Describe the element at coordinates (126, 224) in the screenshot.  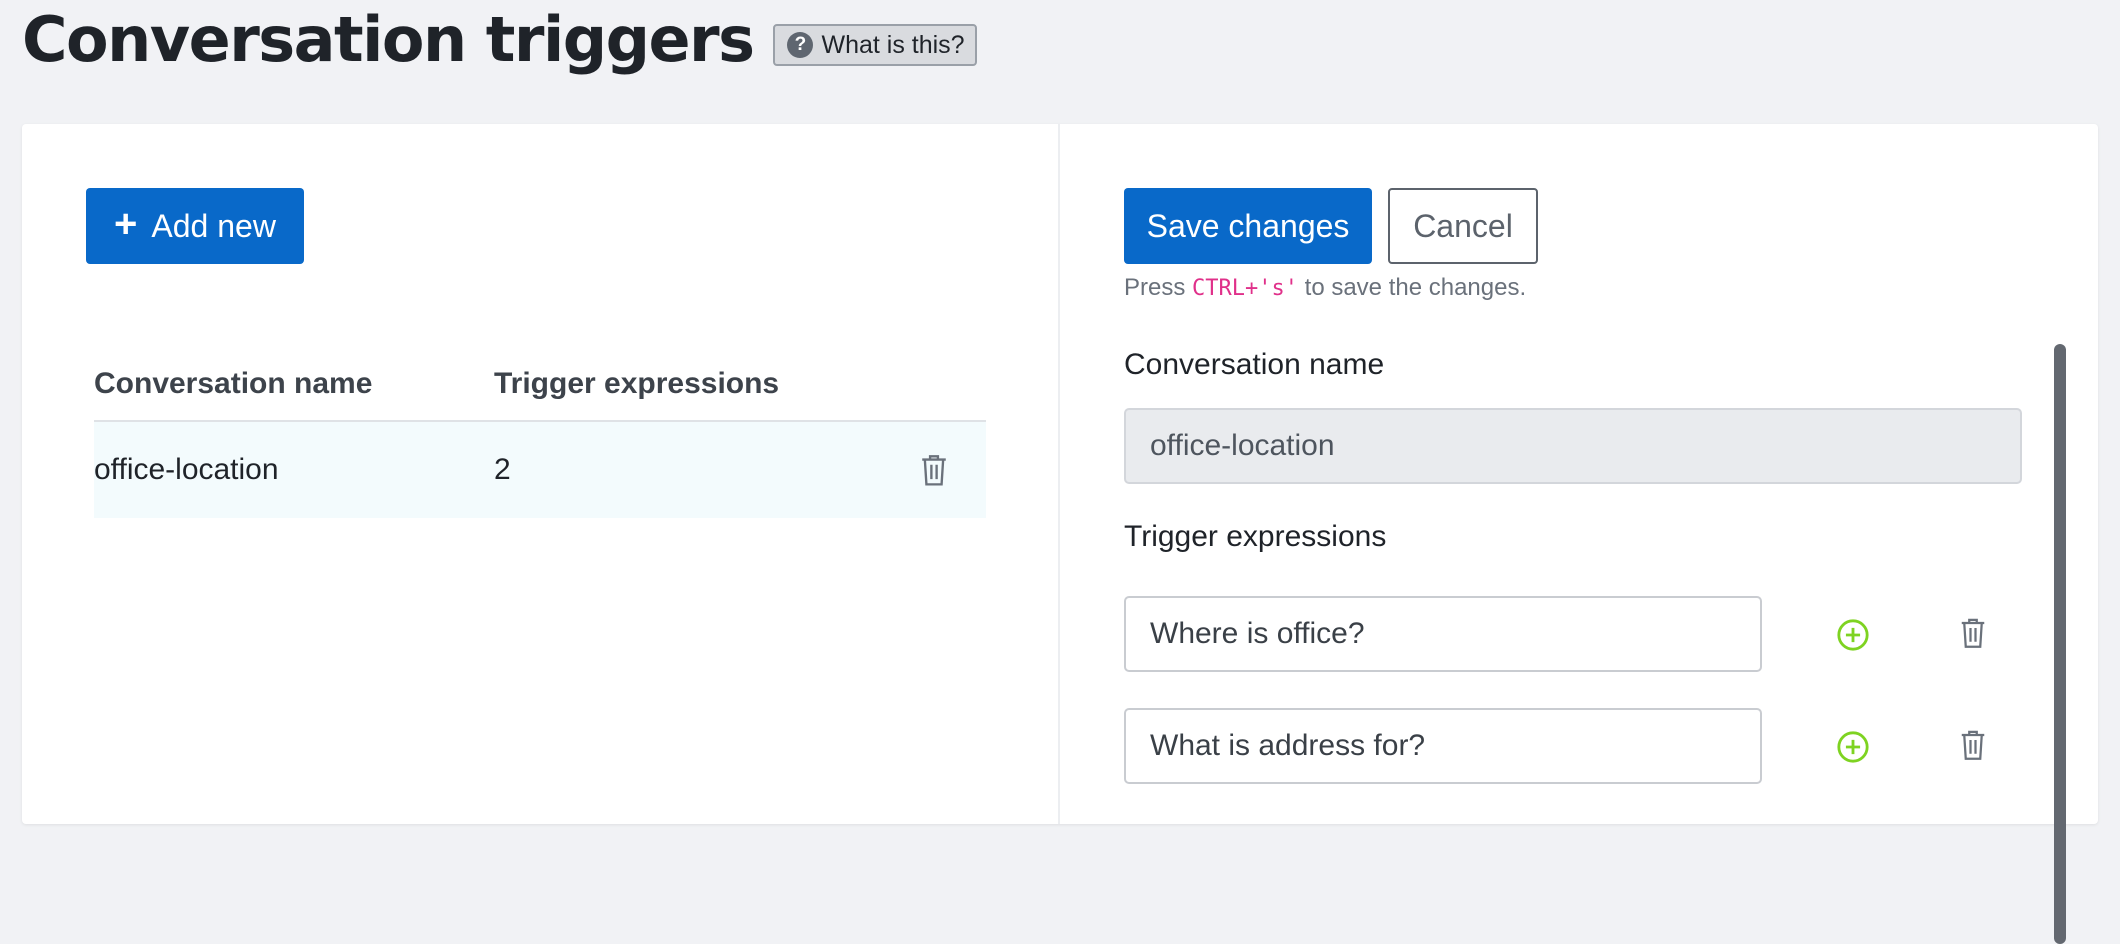
I see `plus-icon: +` at that location.